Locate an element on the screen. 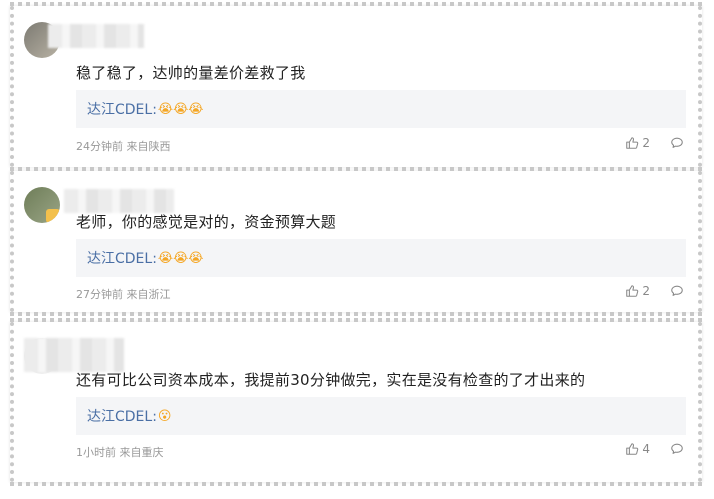 The width and height of the screenshot is (714, 499). comment-meta: 27分钟前 来自浙江 is located at coordinates (123, 294).